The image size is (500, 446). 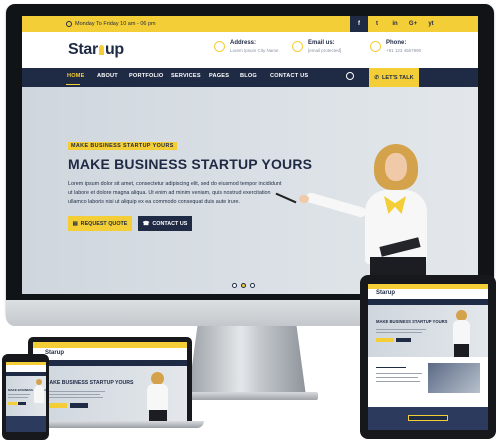 I want to click on nav-home: HOME, so click(x=76, y=76).